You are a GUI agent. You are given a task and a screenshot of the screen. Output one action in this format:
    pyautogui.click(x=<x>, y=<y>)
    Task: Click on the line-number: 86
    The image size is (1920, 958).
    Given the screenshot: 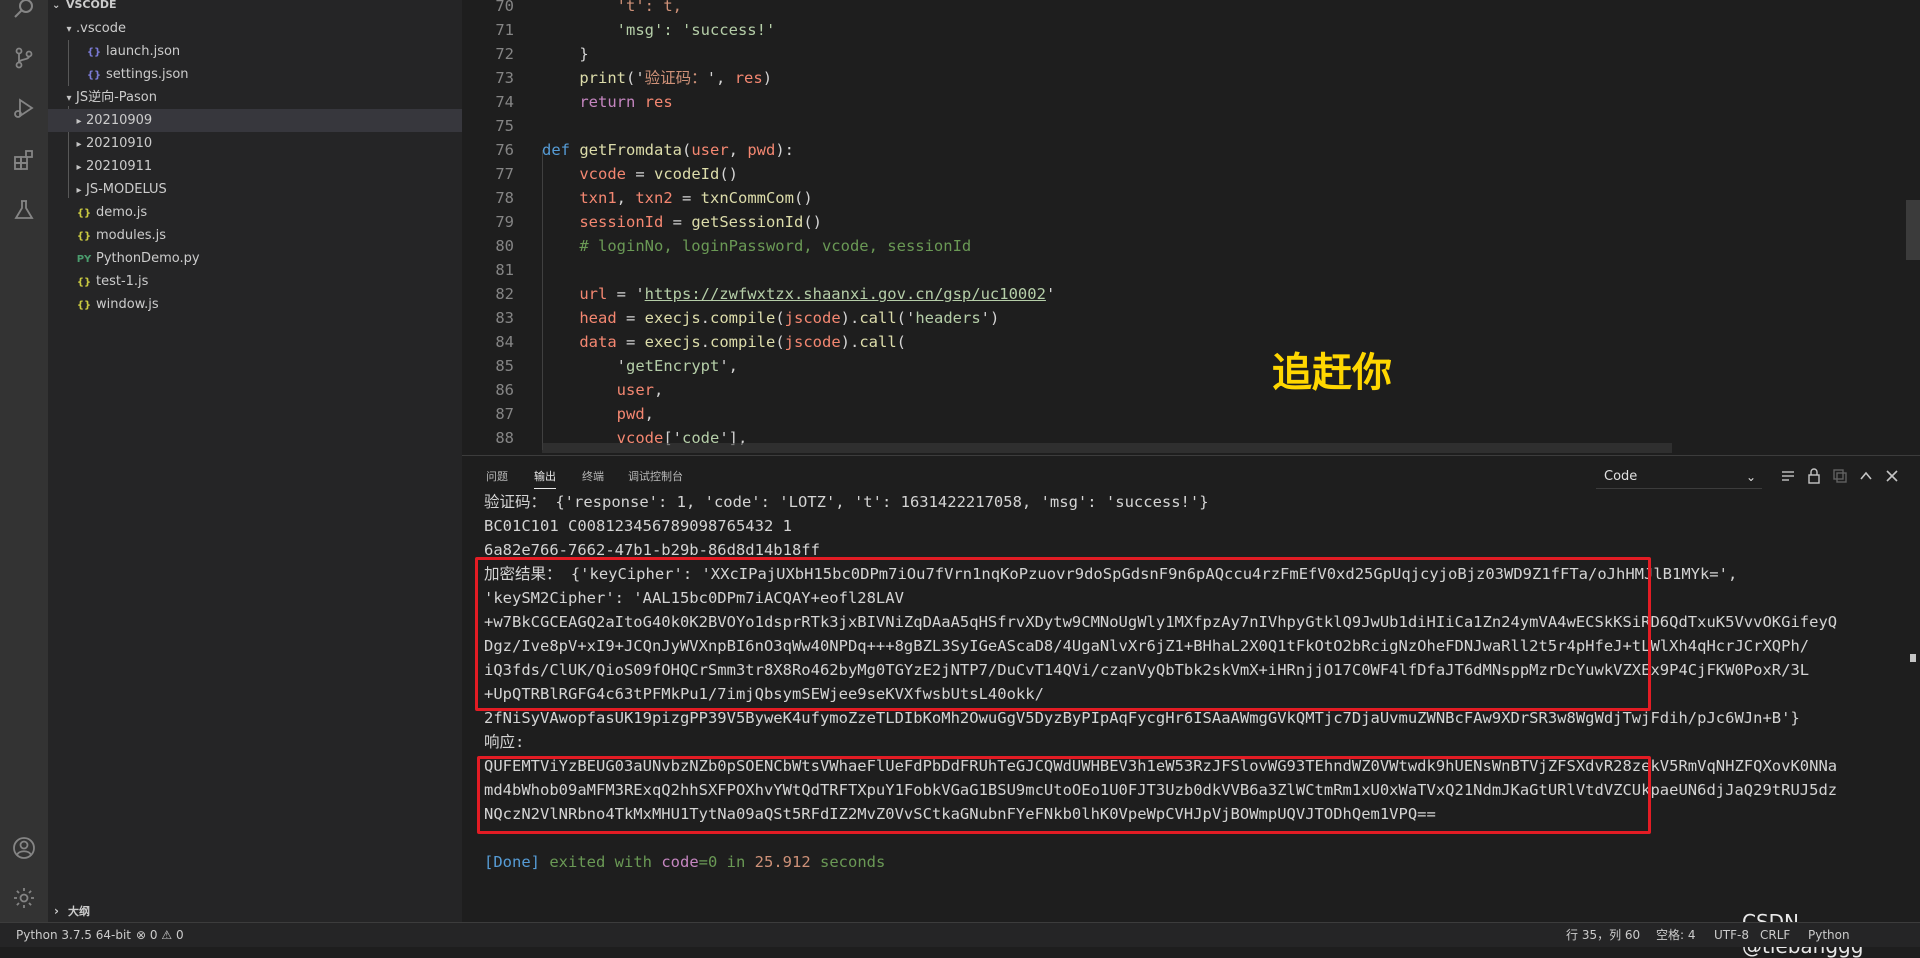 What is the action you would take?
    pyautogui.click(x=504, y=390)
    